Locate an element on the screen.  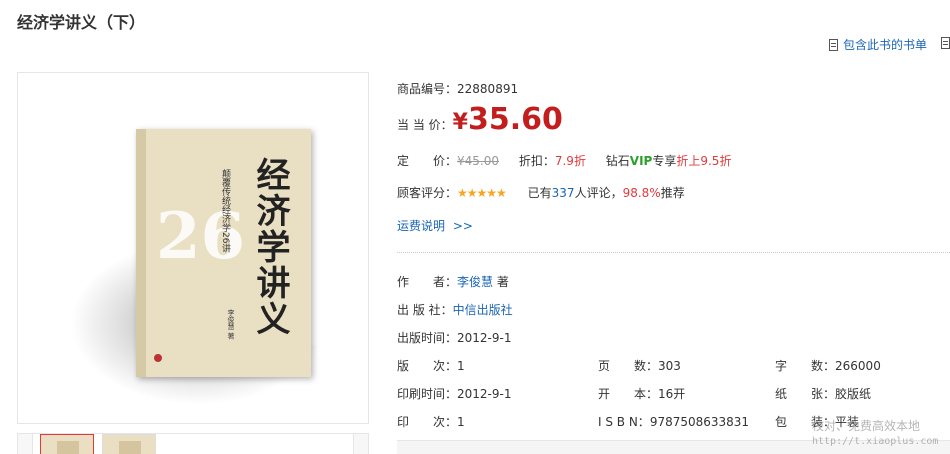
printdate-label: 印刷时间： is located at coordinates (427, 394).